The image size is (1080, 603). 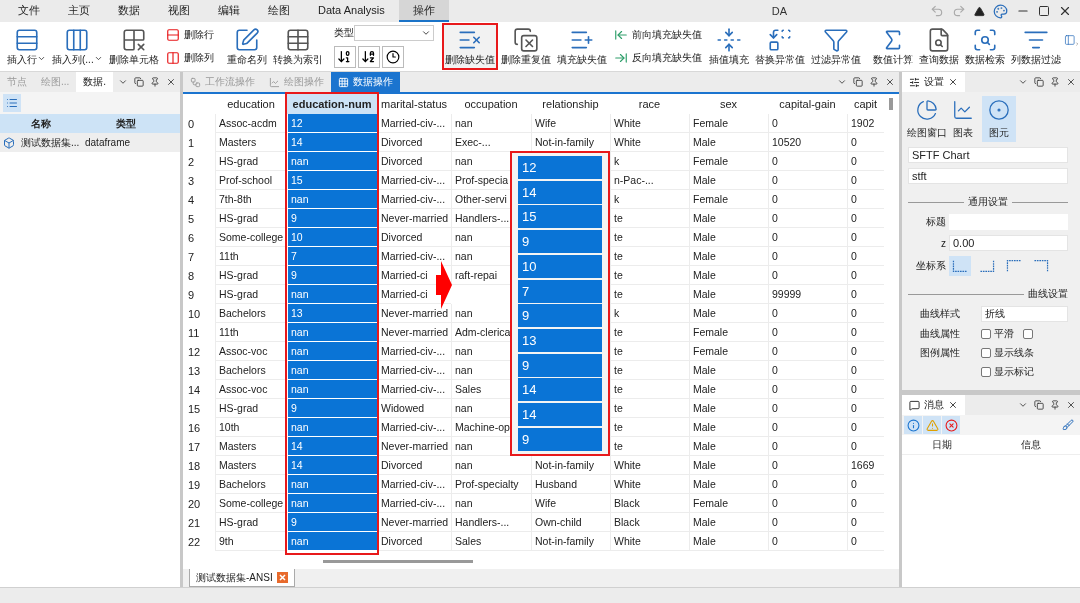 What do you see at coordinates (469, 46) in the screenshot?
I see `ribbon-button: 删除缺失值` at bounding box center [469, 46].